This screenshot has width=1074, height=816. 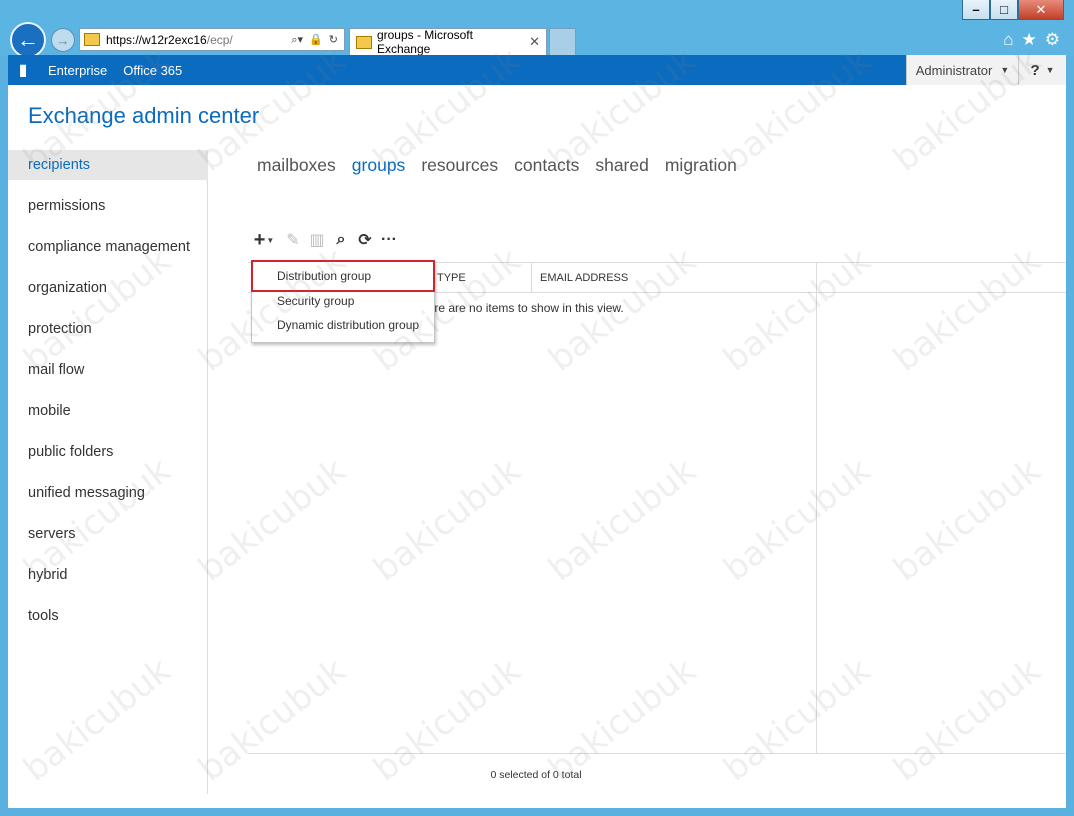 I want to click on refresh-icon: ⟳, so click(x=365, y=240).